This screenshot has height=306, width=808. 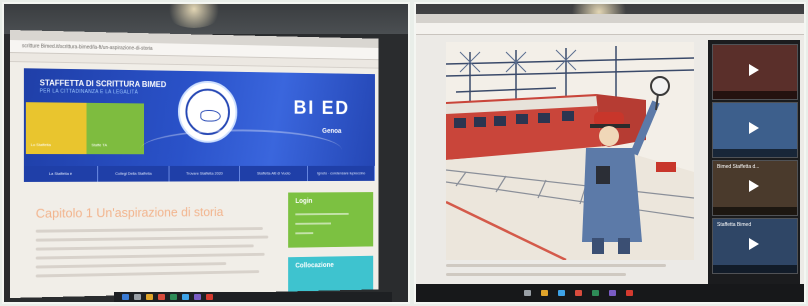 What do you see at coordinates (56, 128) in the screenshot?
I see `tile-yellow: Lo Staffetta` at bounding box center [56, 128].